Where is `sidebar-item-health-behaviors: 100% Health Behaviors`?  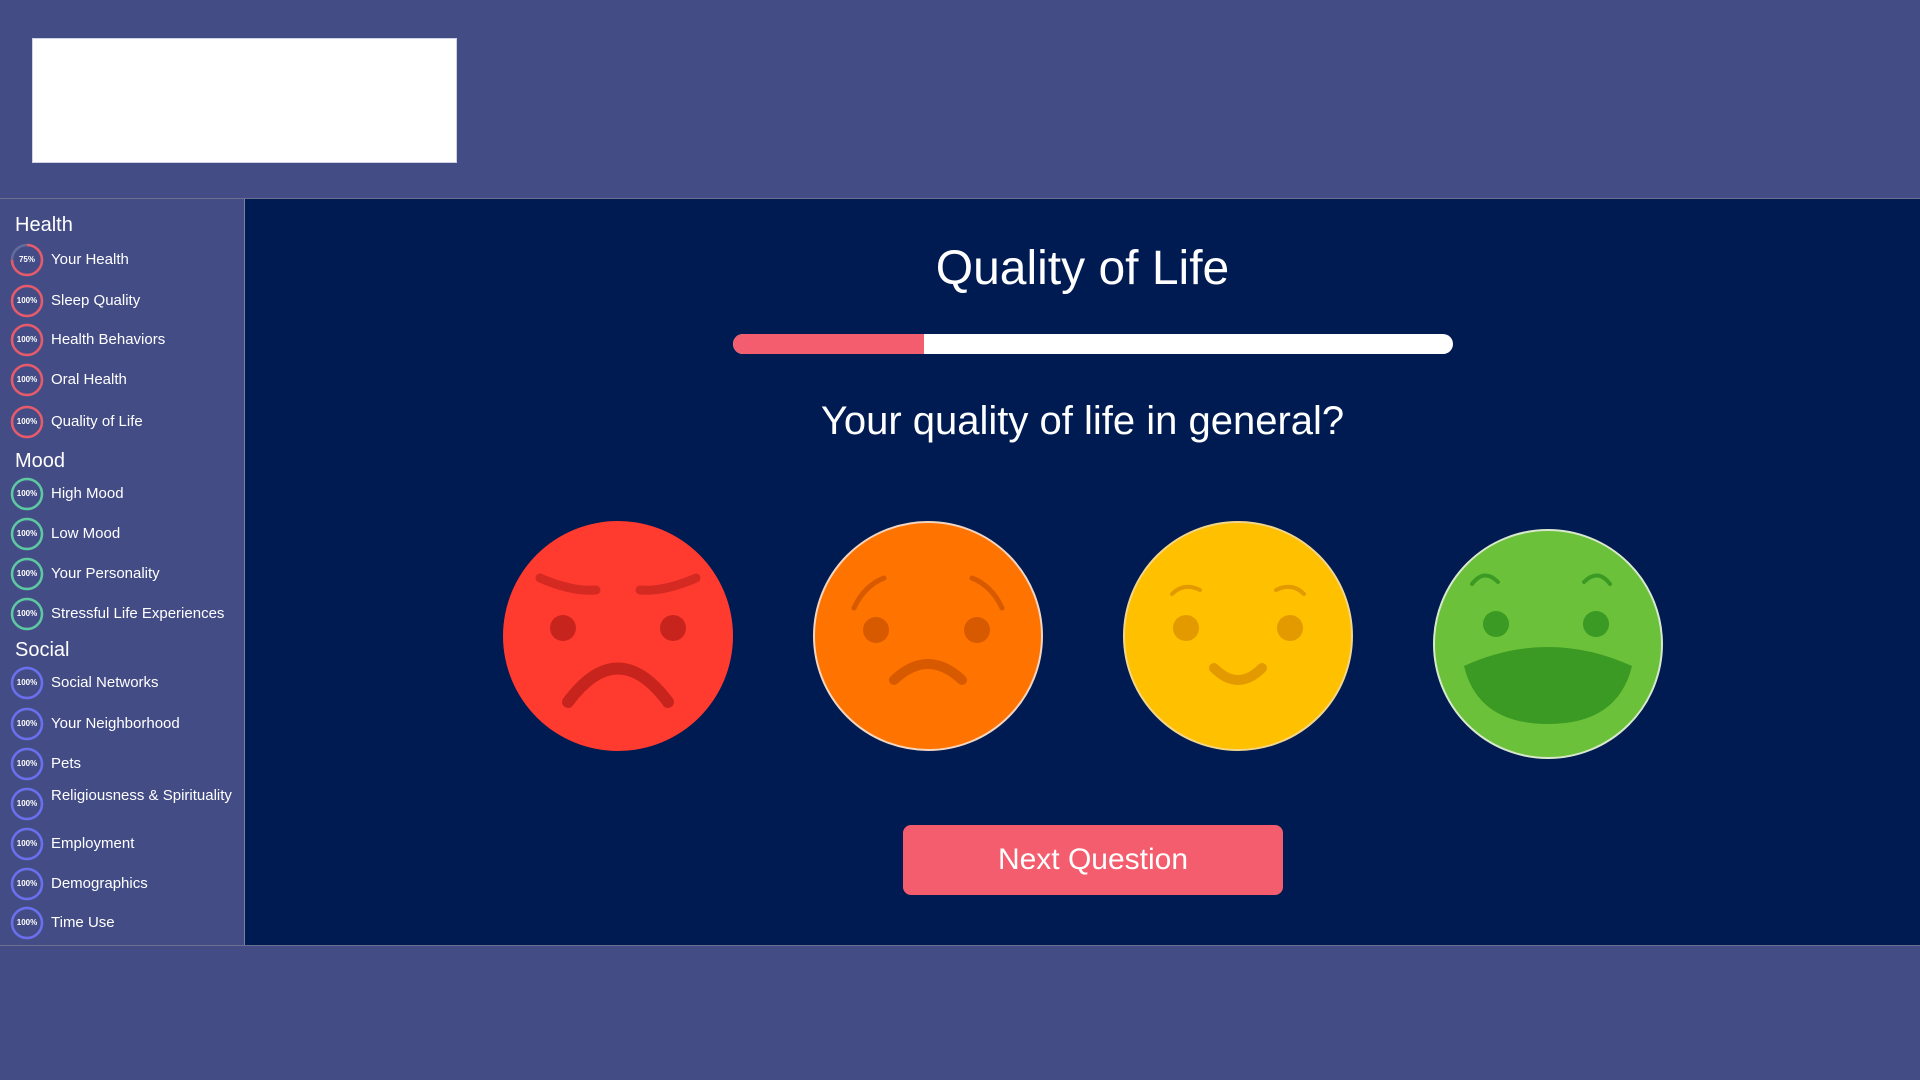 sidebar-item-health-behaviors: 100% Health Behaviors is located at coordinates (126, 341).